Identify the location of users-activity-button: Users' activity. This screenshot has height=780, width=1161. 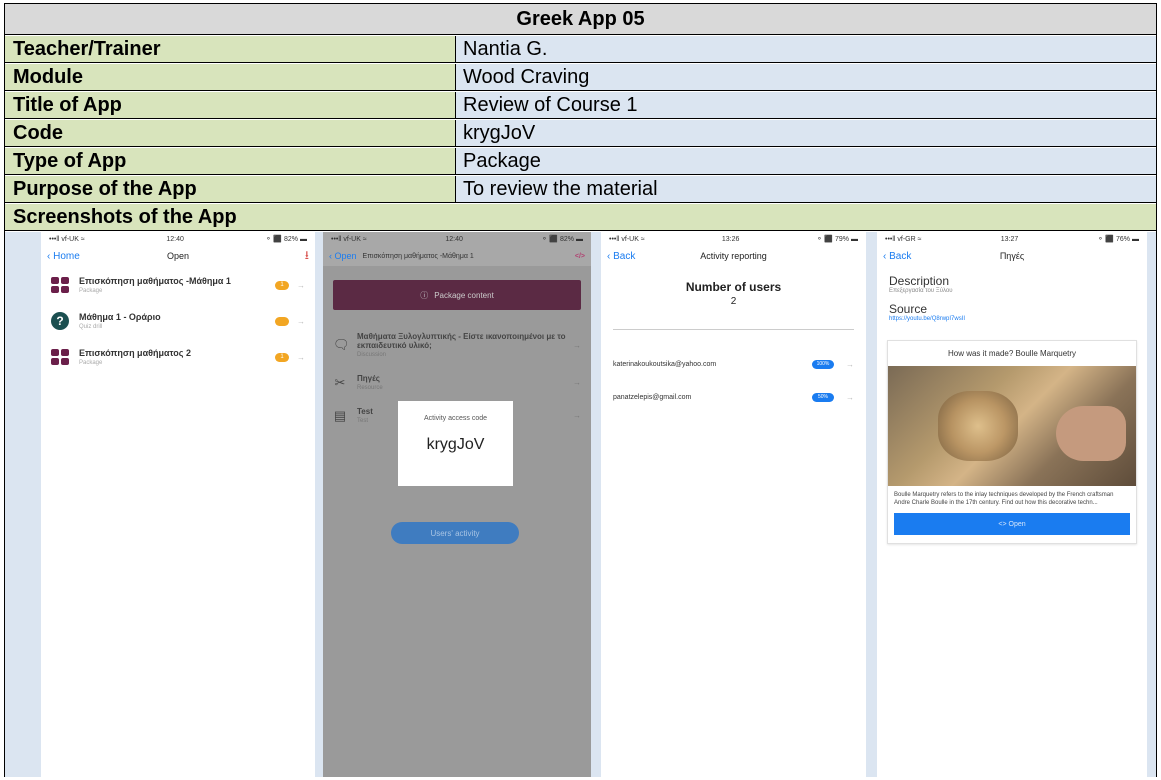
(455, 533).